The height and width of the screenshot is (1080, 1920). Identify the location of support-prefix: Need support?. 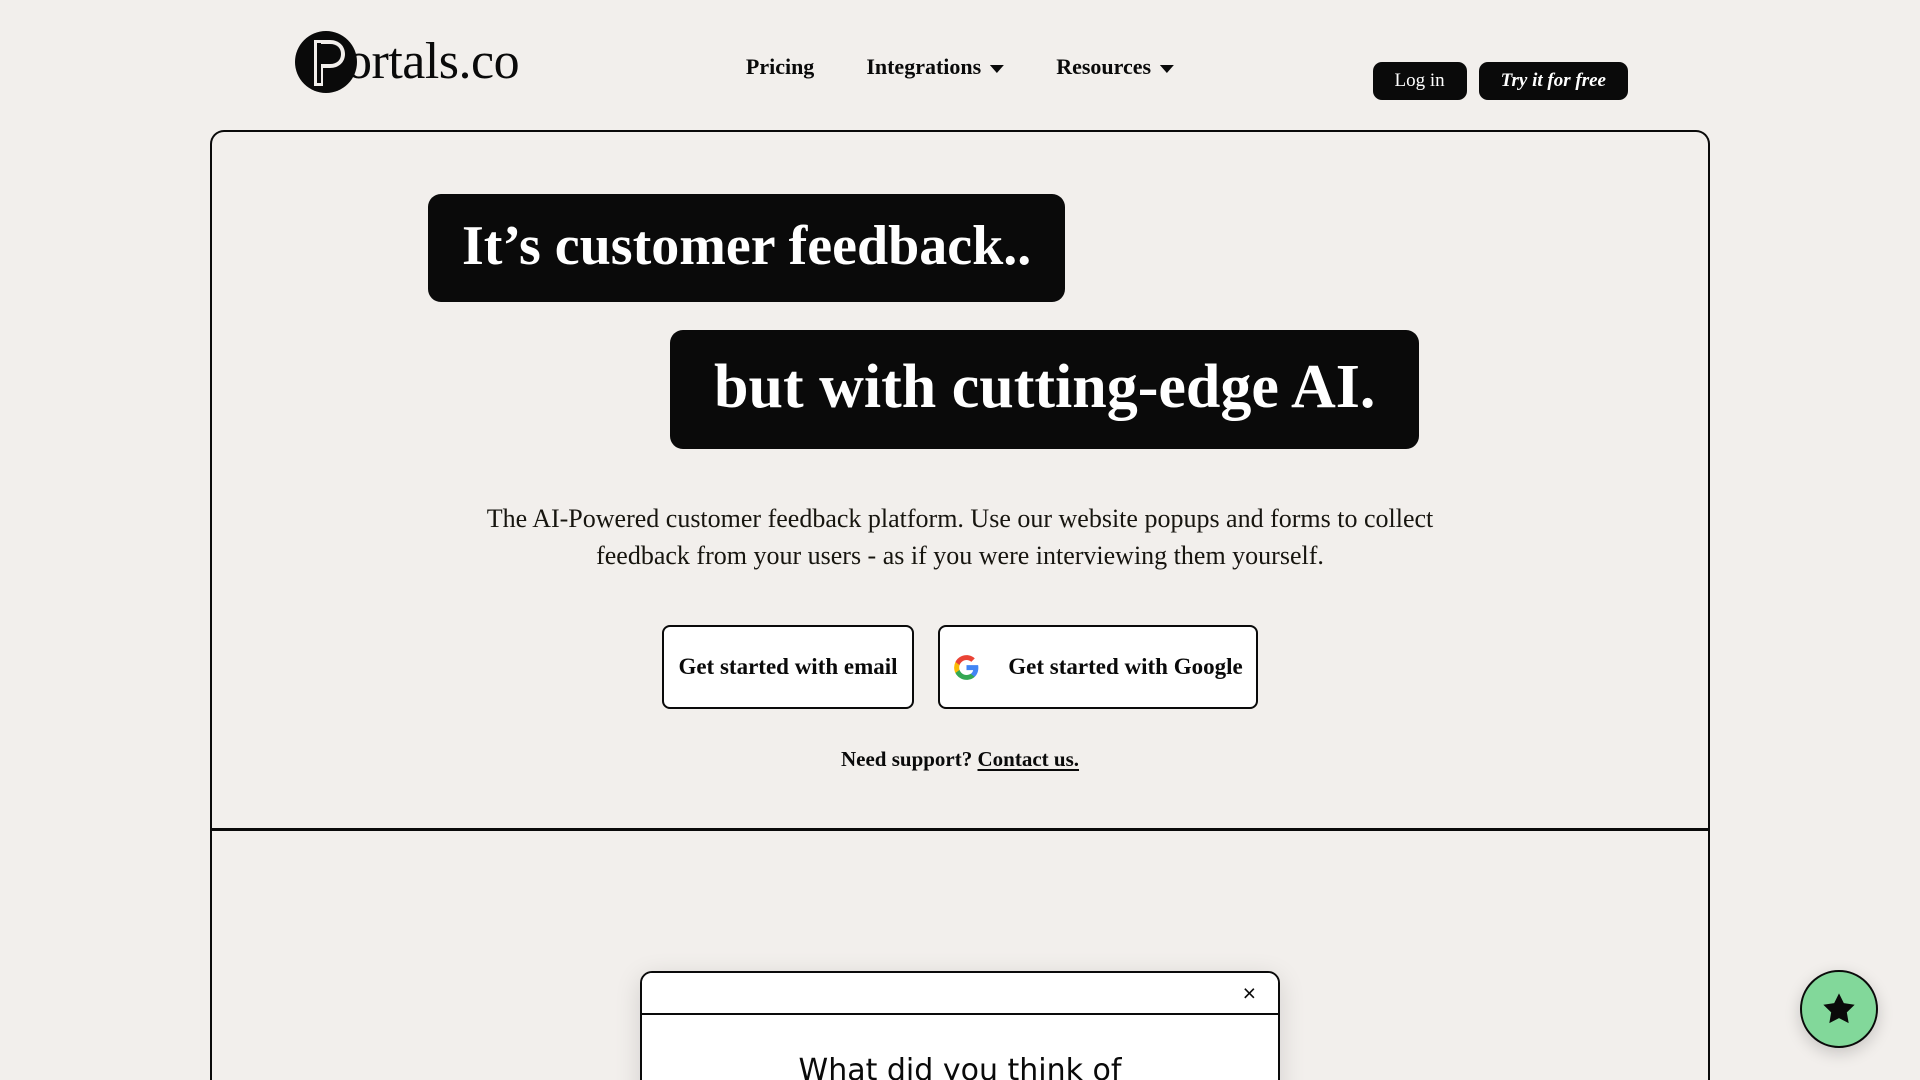
(906, 759).